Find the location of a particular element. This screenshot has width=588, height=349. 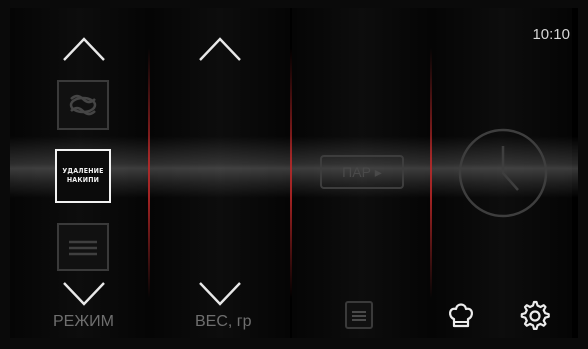

mode-label: РЕЖИМ is located at coordinates (83, 321).